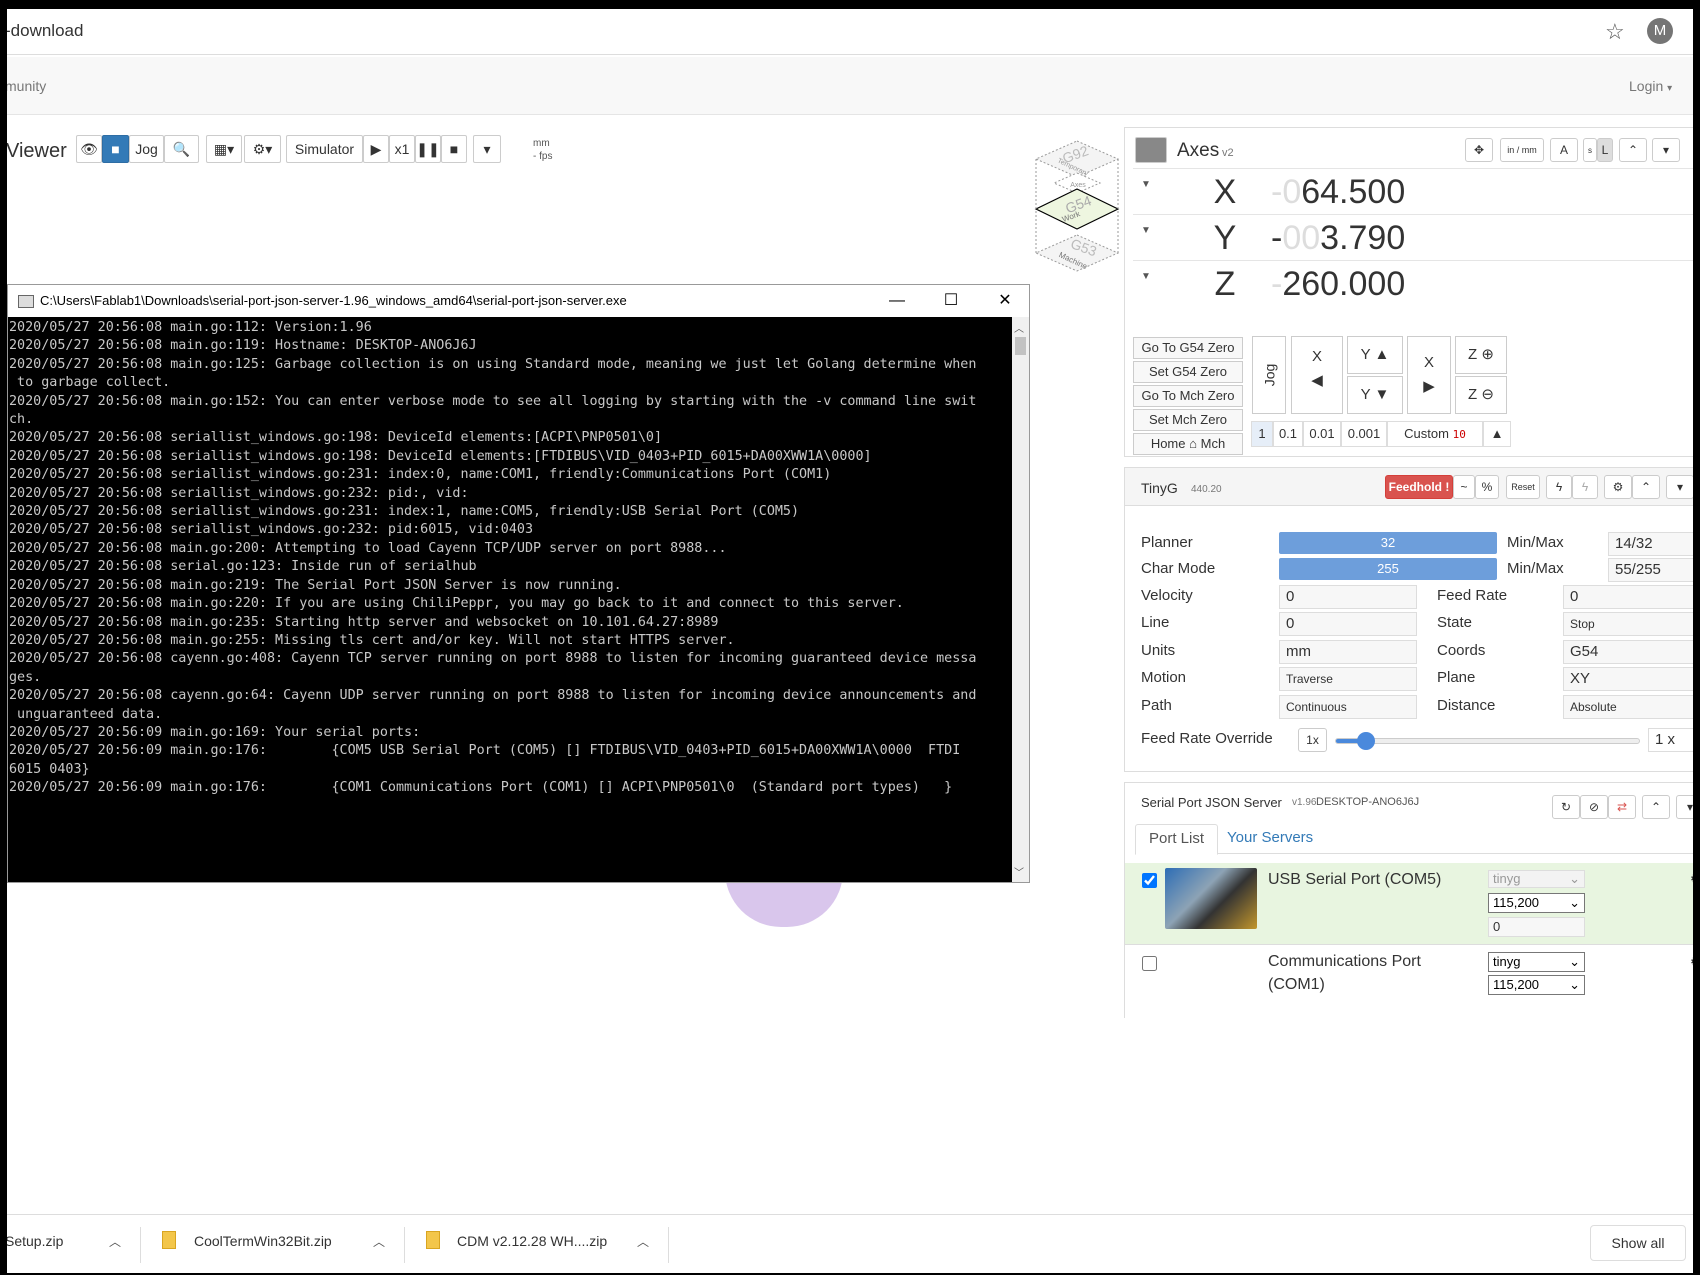 This screenshot has height=1275, width=1700. I want to click on maximize-icon: ☐, so click(951, 301).